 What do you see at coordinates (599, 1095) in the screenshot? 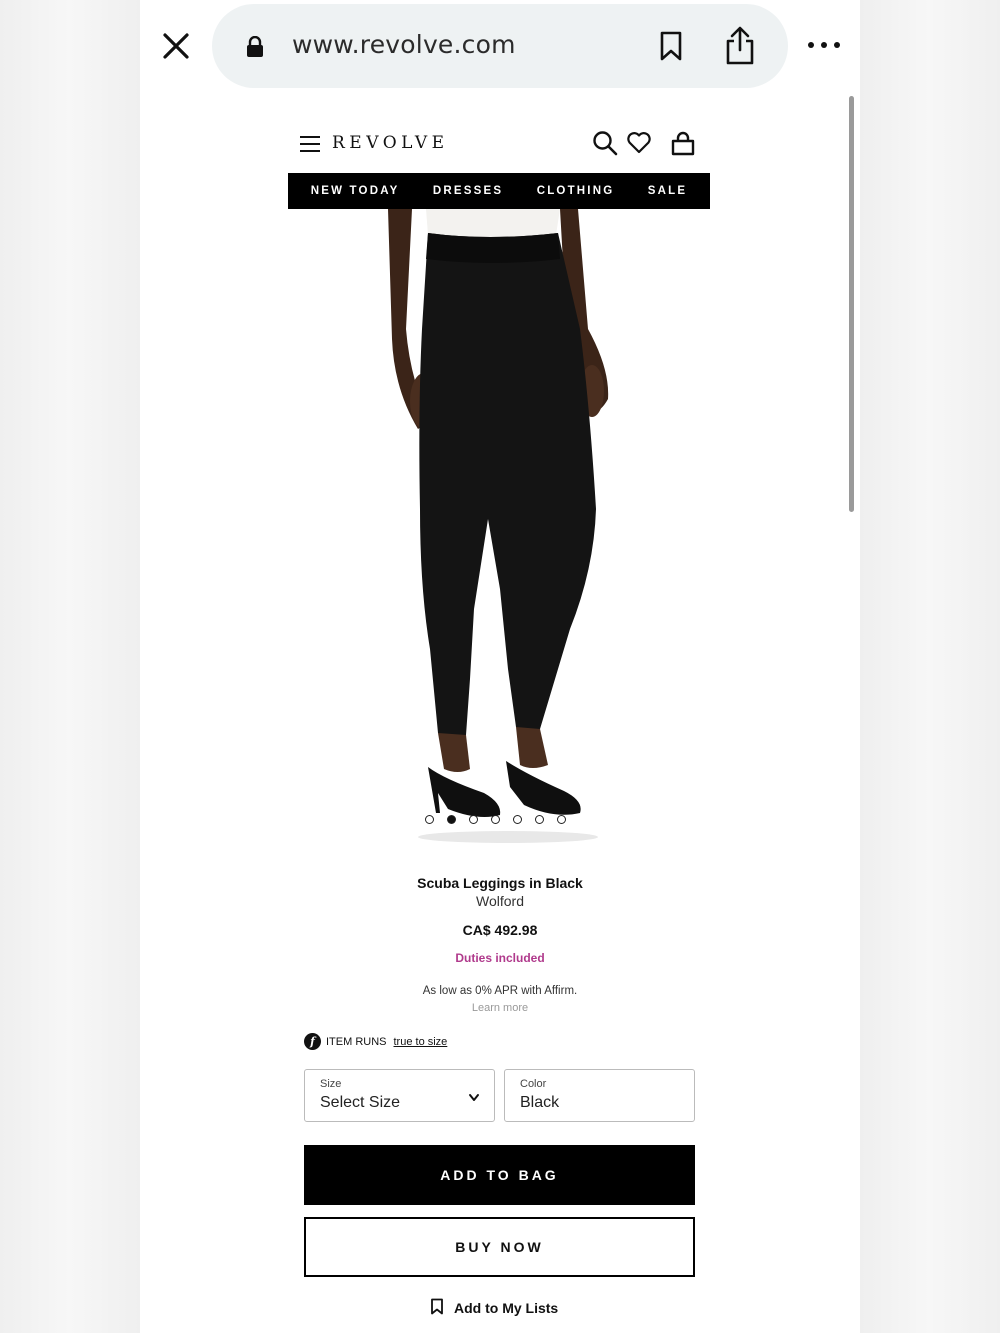
I see `color-select: Color Black` at bounding box center [599, 1095].